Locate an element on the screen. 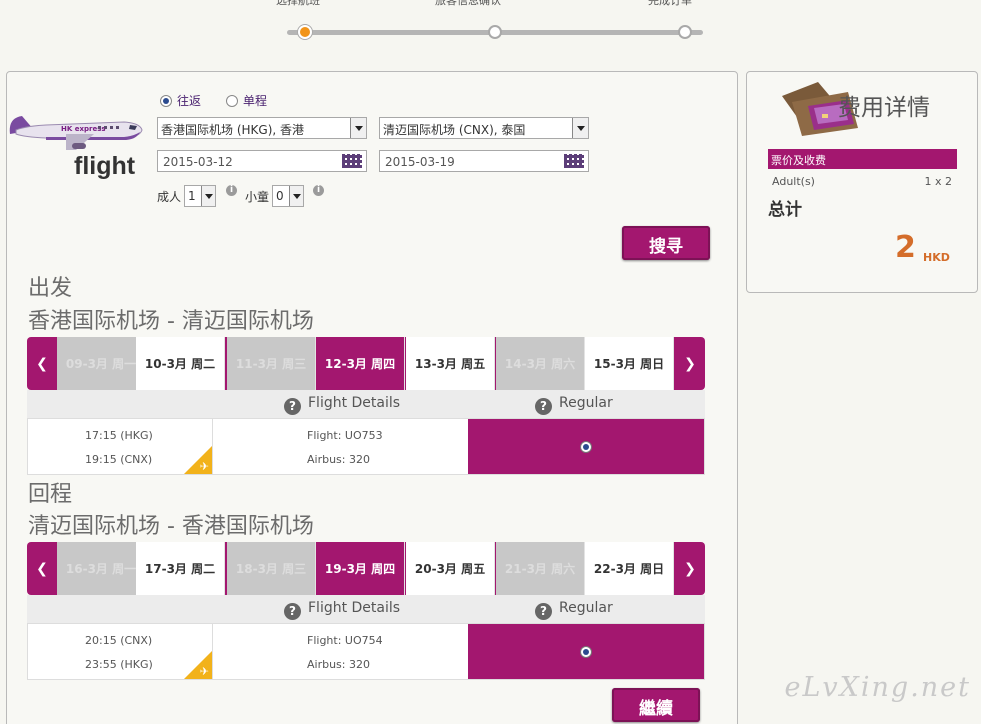 The width and height of the screenshot is (981, 724). outbound-heading: 出发 is located at coordinates (50, 288).